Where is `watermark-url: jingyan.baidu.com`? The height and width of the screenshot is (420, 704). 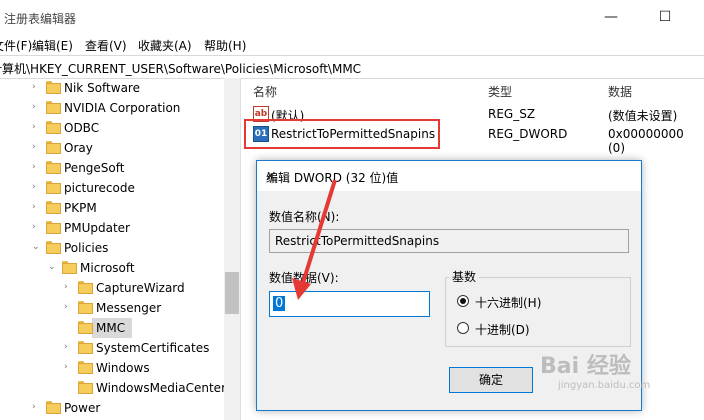 watermark-url: jingyan.baidu.com is located at coordinates (604, 385).